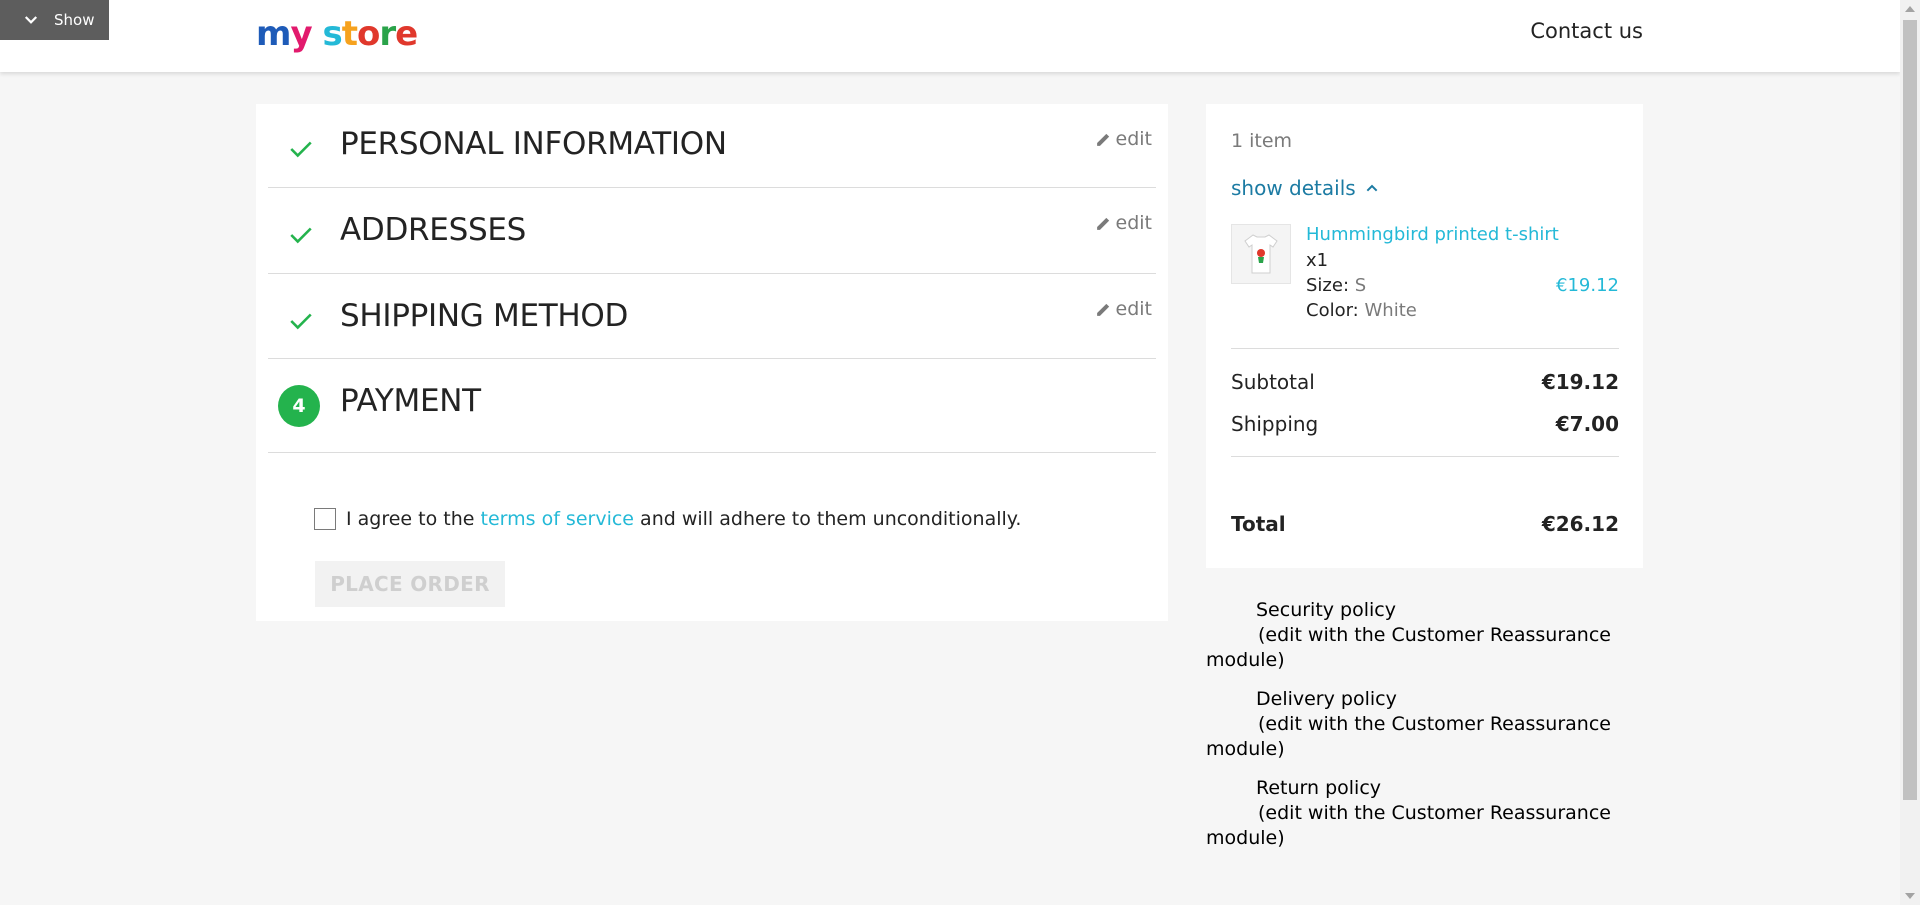 This screenshot has width=1920, height=905. What do you see at coordinates (1580, 382) in the screenshot?
I see `subtotal-value: €19.12` at bounding box center [1580, 382].